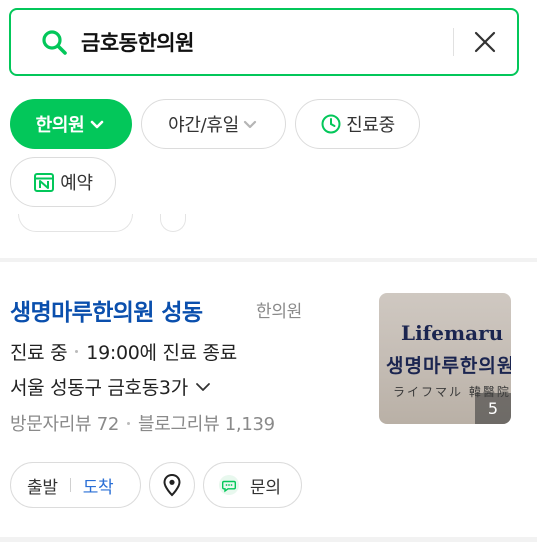 The width and height of the screenshot is (537, 542). Describe the element at coordinates (448, 366) in the screenshot. I see `thumbnail-logo-ko: 생명마루한의원` at that location.